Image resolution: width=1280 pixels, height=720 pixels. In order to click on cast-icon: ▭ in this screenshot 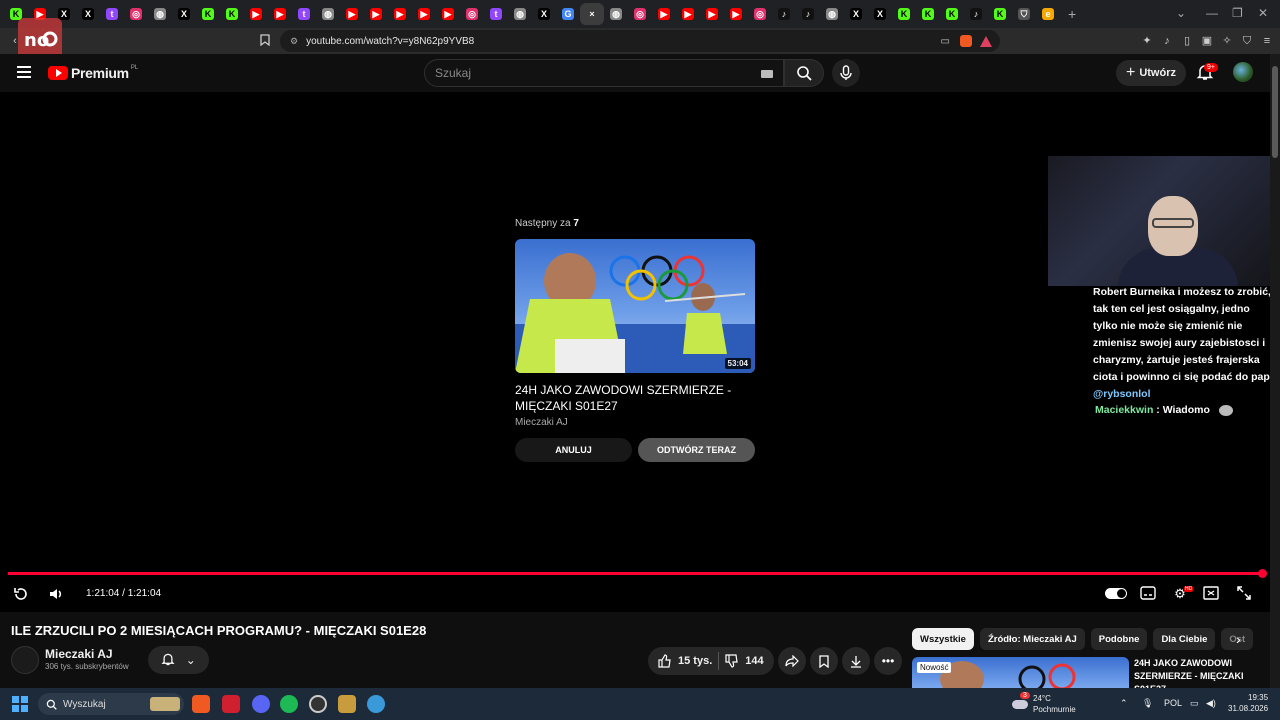, I will do `click(945, 41)`.